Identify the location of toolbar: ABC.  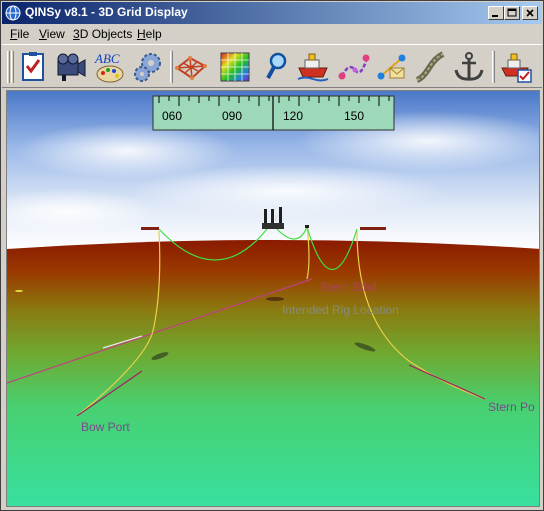
(272, 66).